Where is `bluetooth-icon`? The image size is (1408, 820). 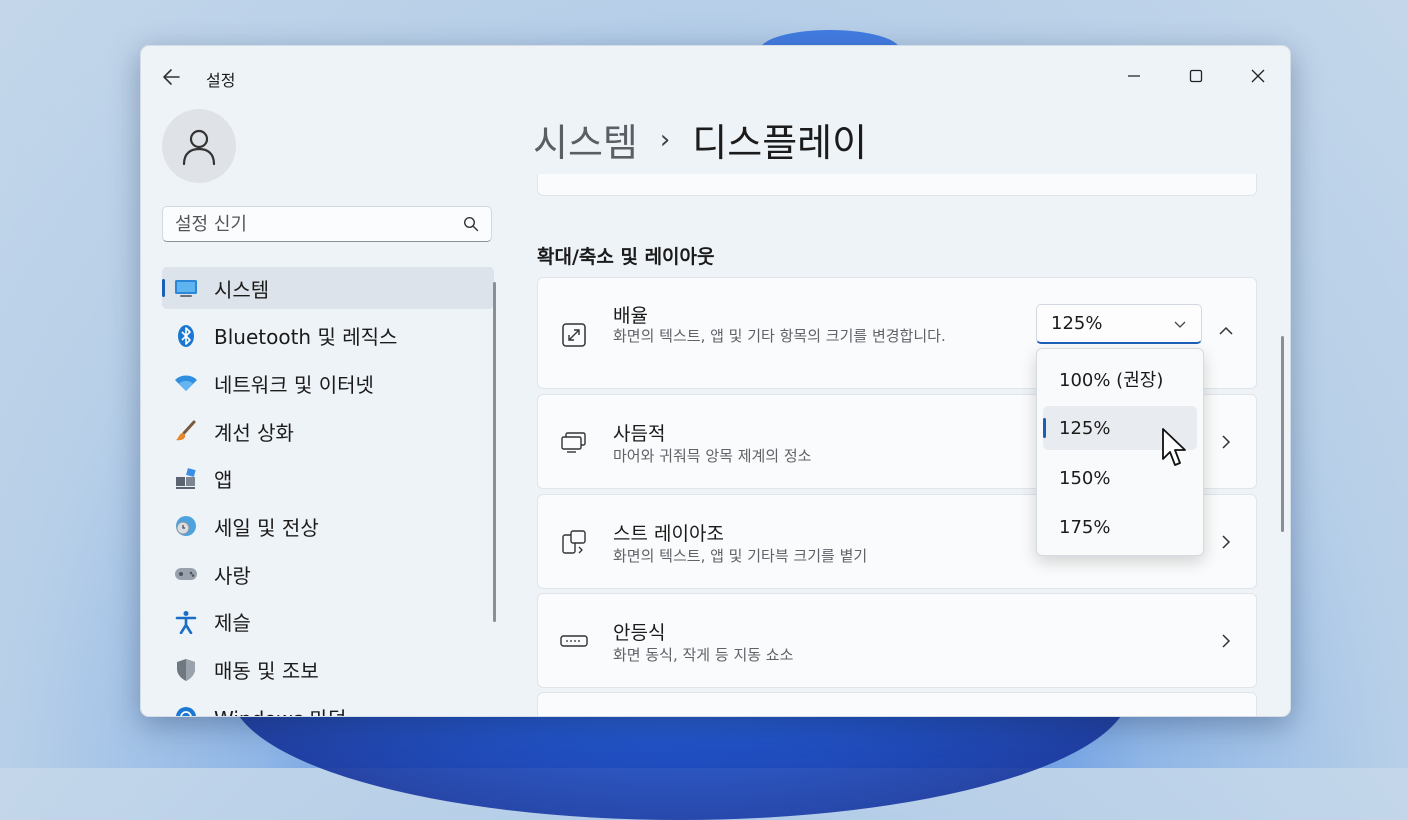
bluetooth-icon is located at coordinates (186, 336).